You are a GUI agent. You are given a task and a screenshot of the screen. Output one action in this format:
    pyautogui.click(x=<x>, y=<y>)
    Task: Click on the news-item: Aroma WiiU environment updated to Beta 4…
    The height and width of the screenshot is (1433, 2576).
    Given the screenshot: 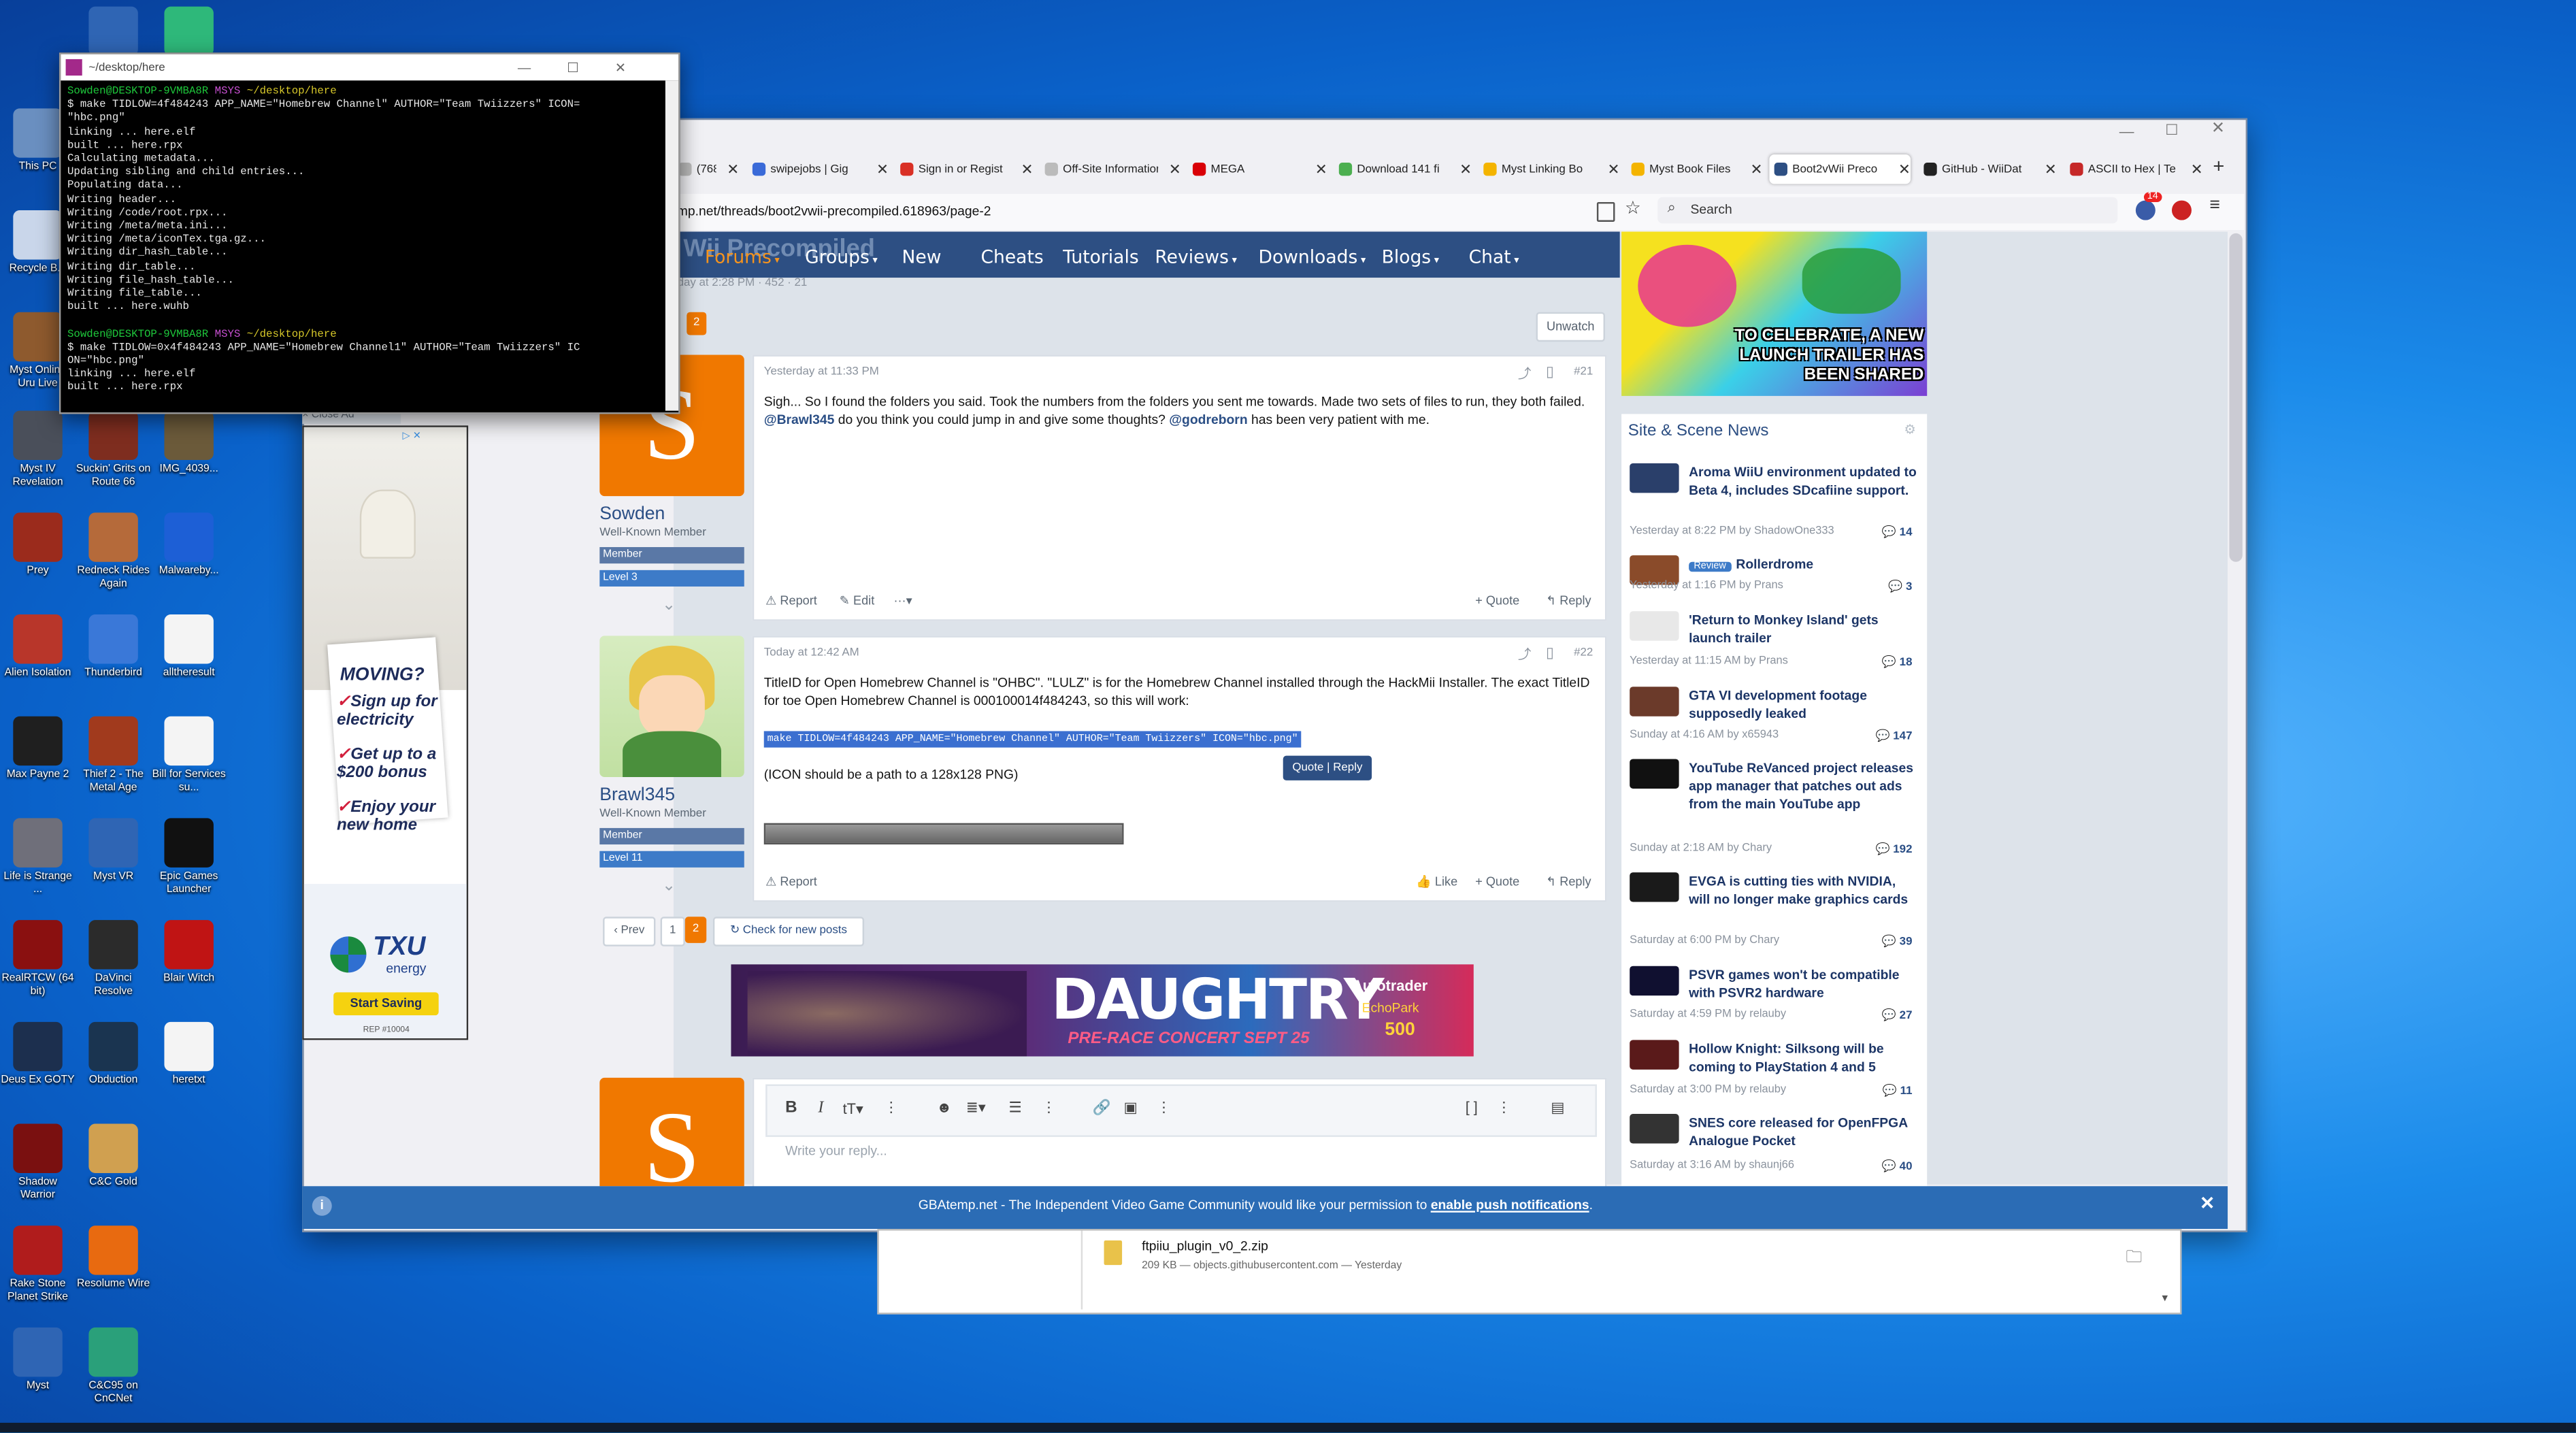 What is the action you would take?
    pyautogui.click(x=1775, y=501)
    